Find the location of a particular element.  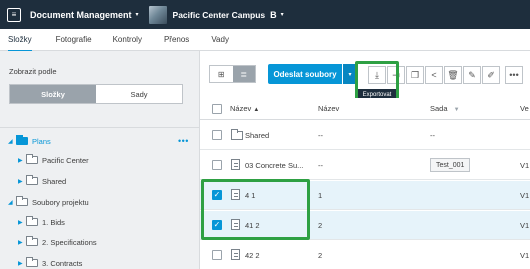

view-by-folders-button: Složky is located at coordinates (53, 94).